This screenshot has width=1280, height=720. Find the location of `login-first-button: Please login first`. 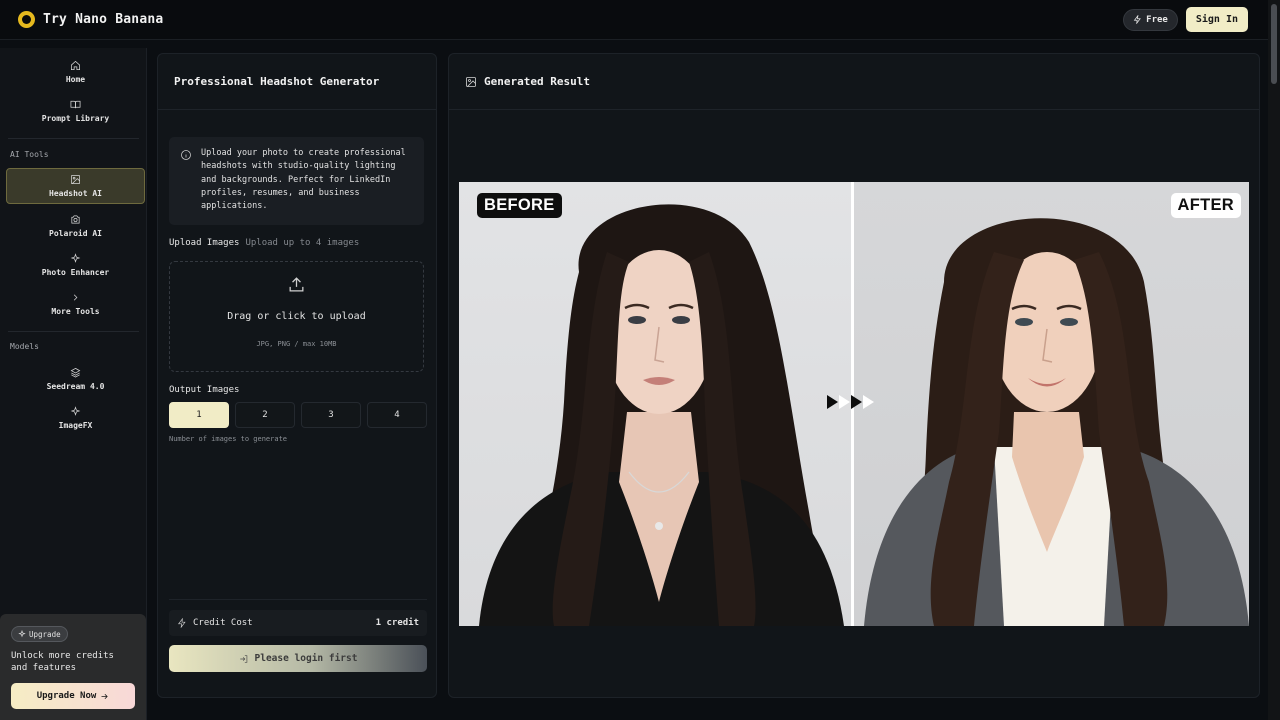

login-first-button: Please login first is located at coordinates (298, 658).